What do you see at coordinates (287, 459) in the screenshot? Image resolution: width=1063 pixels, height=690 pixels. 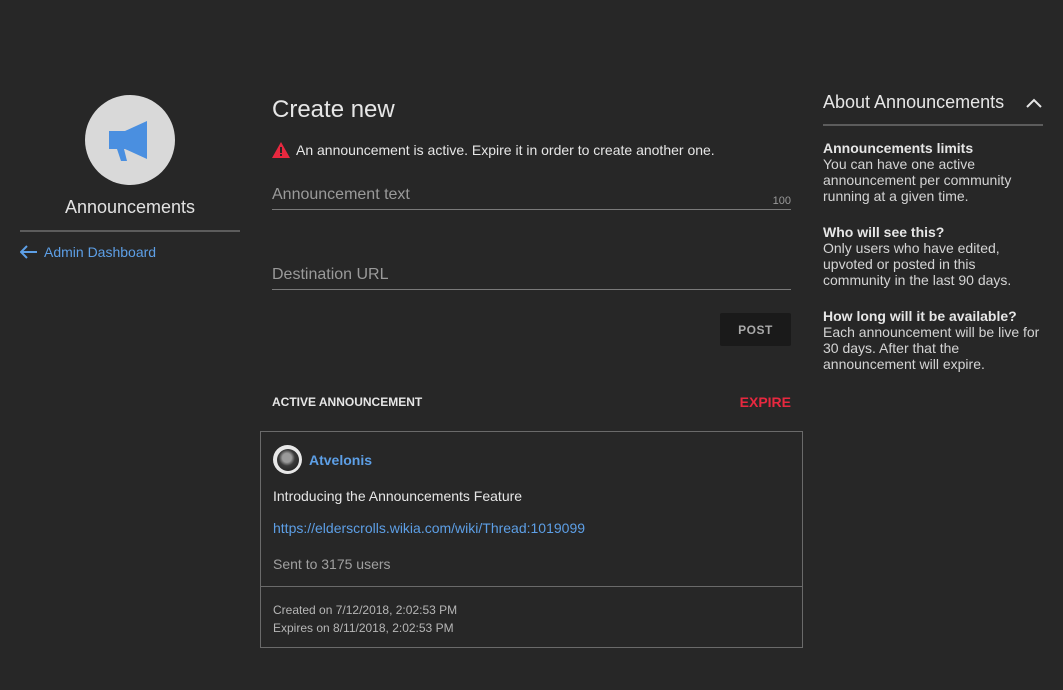 I see `user-avatar` at bounding box center [287, 459].